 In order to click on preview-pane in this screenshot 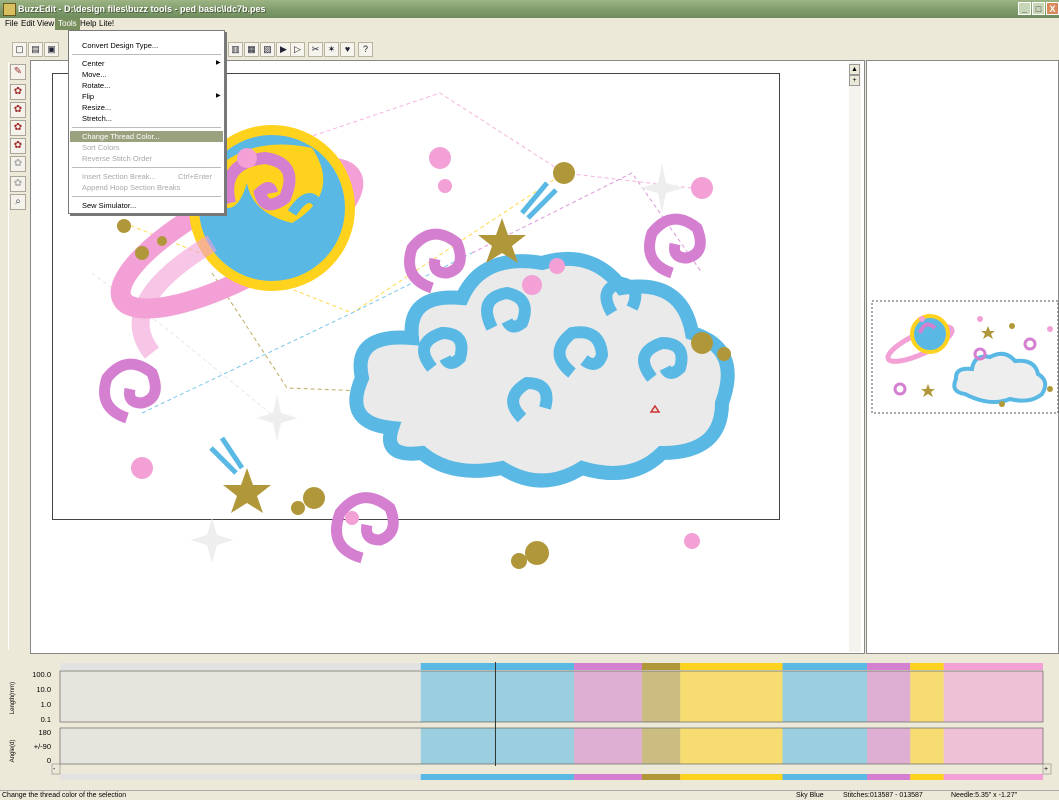, I will do `click(962, 357)`.